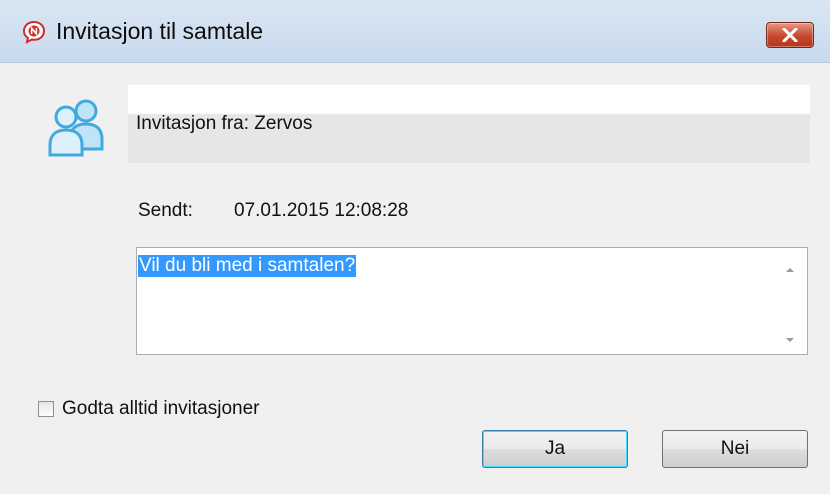  Describe the element at coordinates (790, 301) in the screenshot. I see `message-scrollbar` at that location.